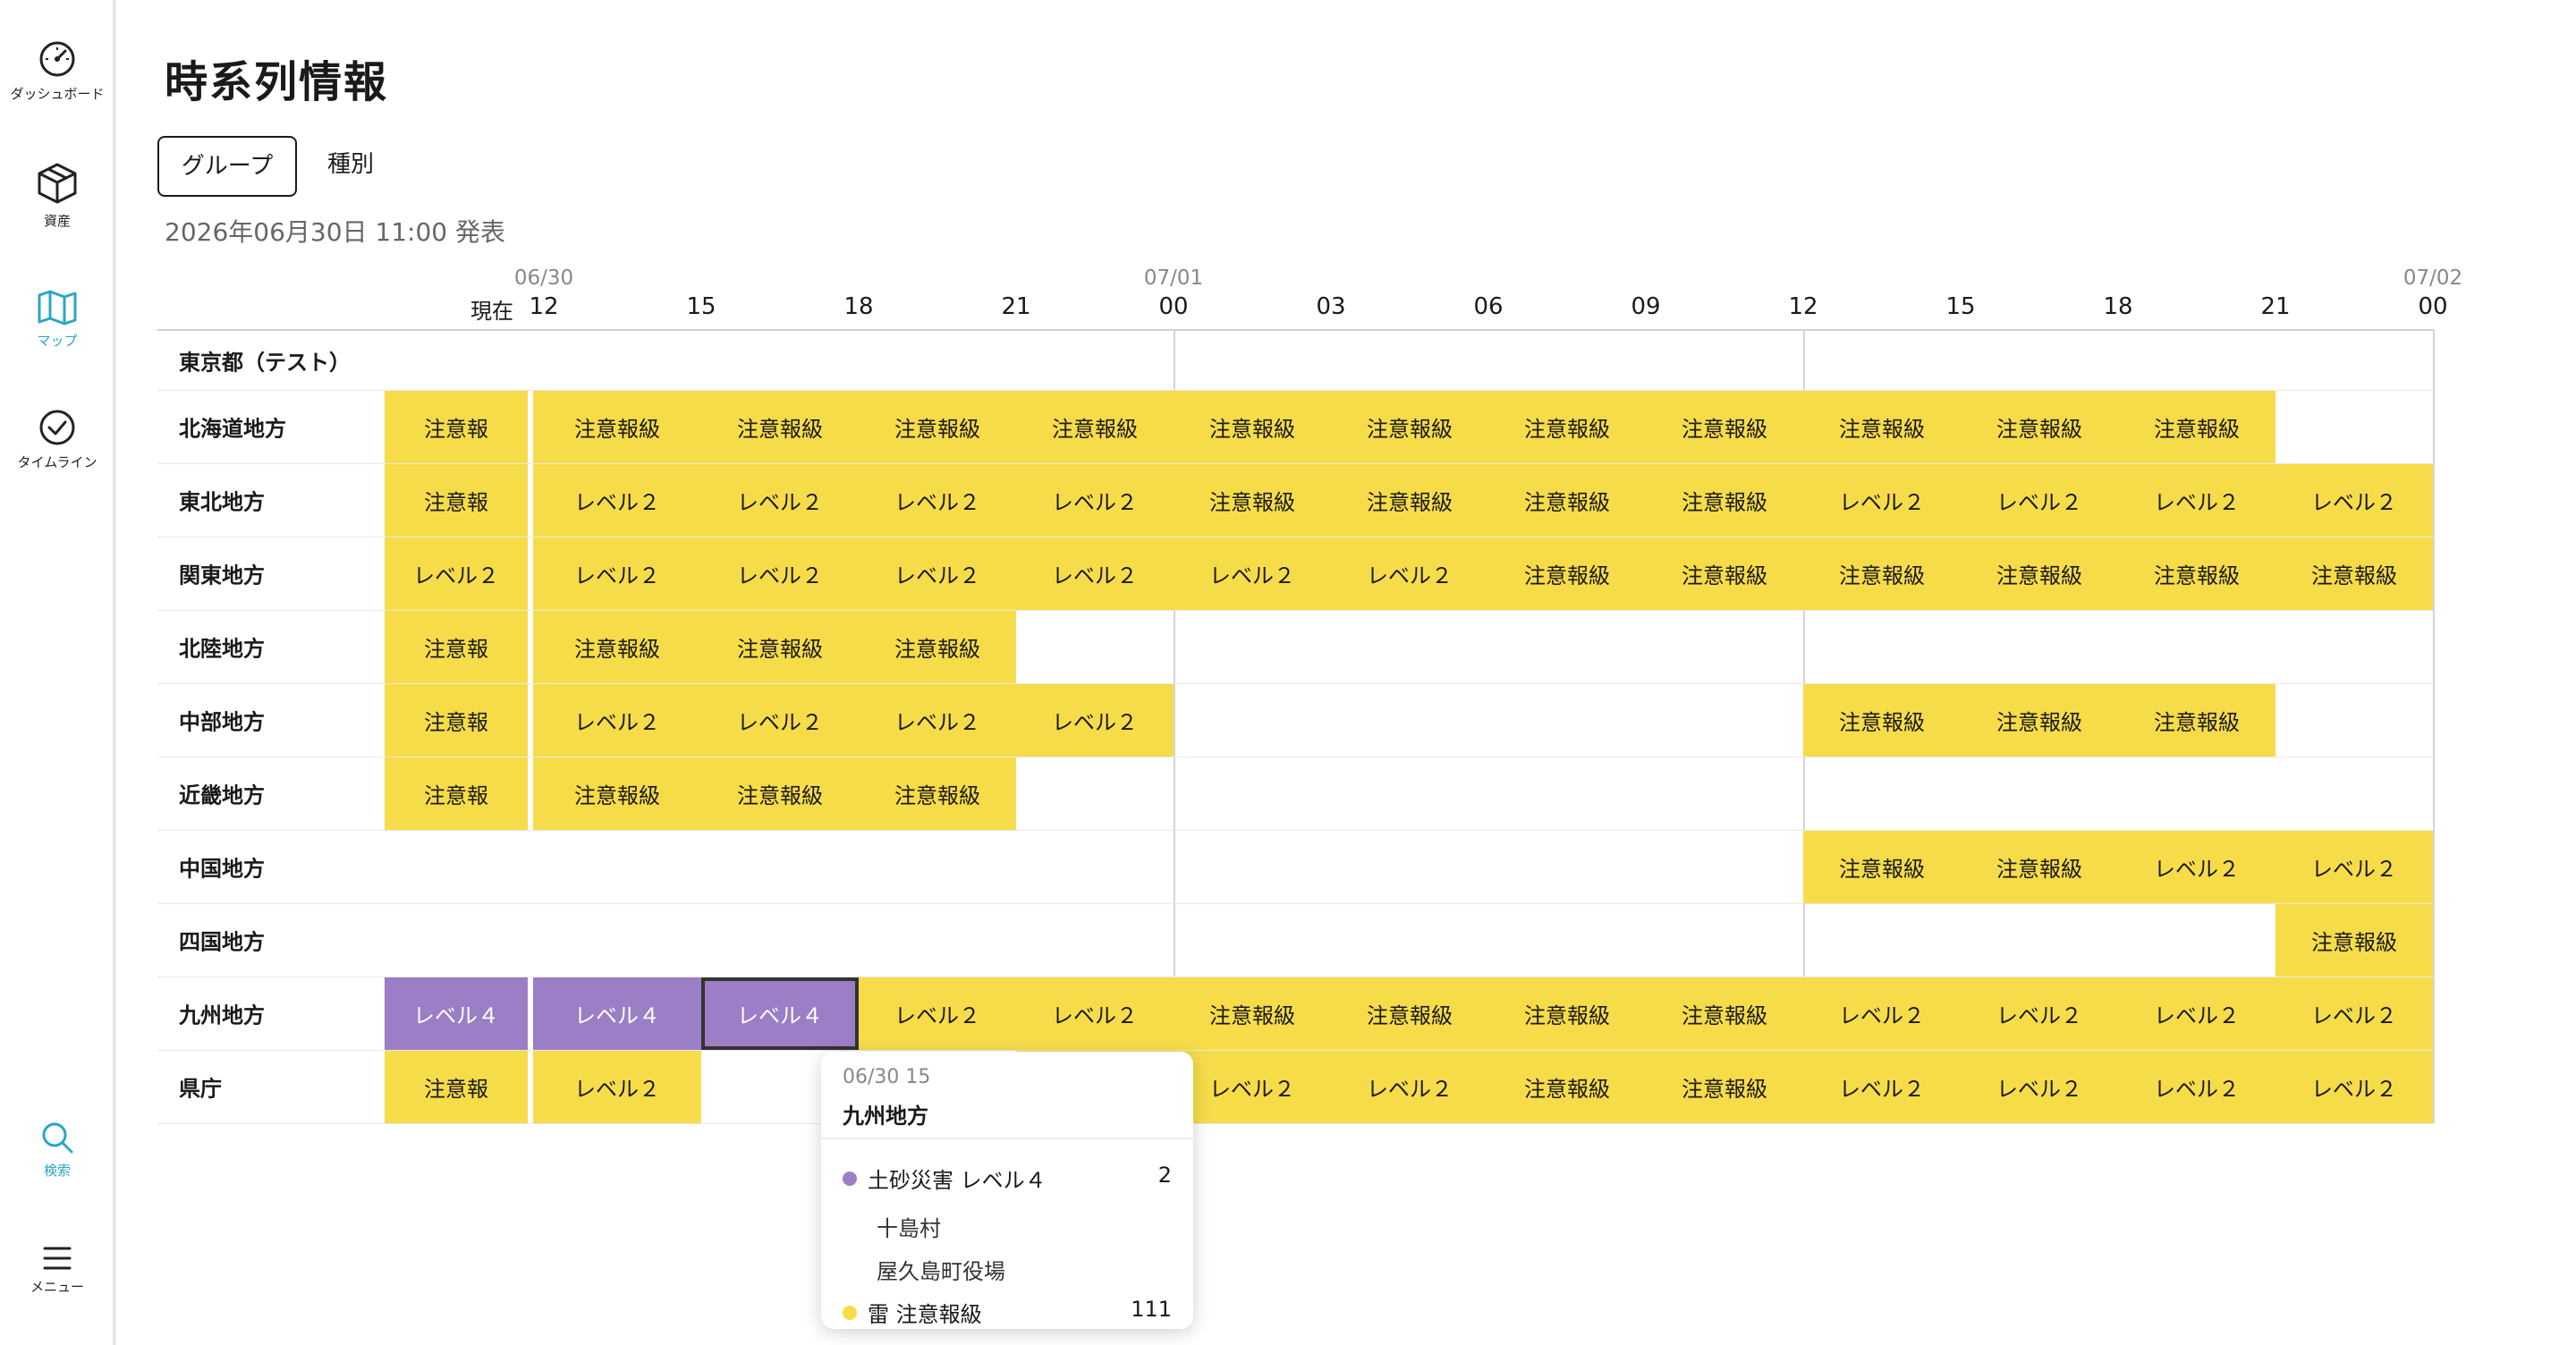 This screenshot has width=2576, height=1345. I want to click on nav-search: 検索, so click(57, 1150).